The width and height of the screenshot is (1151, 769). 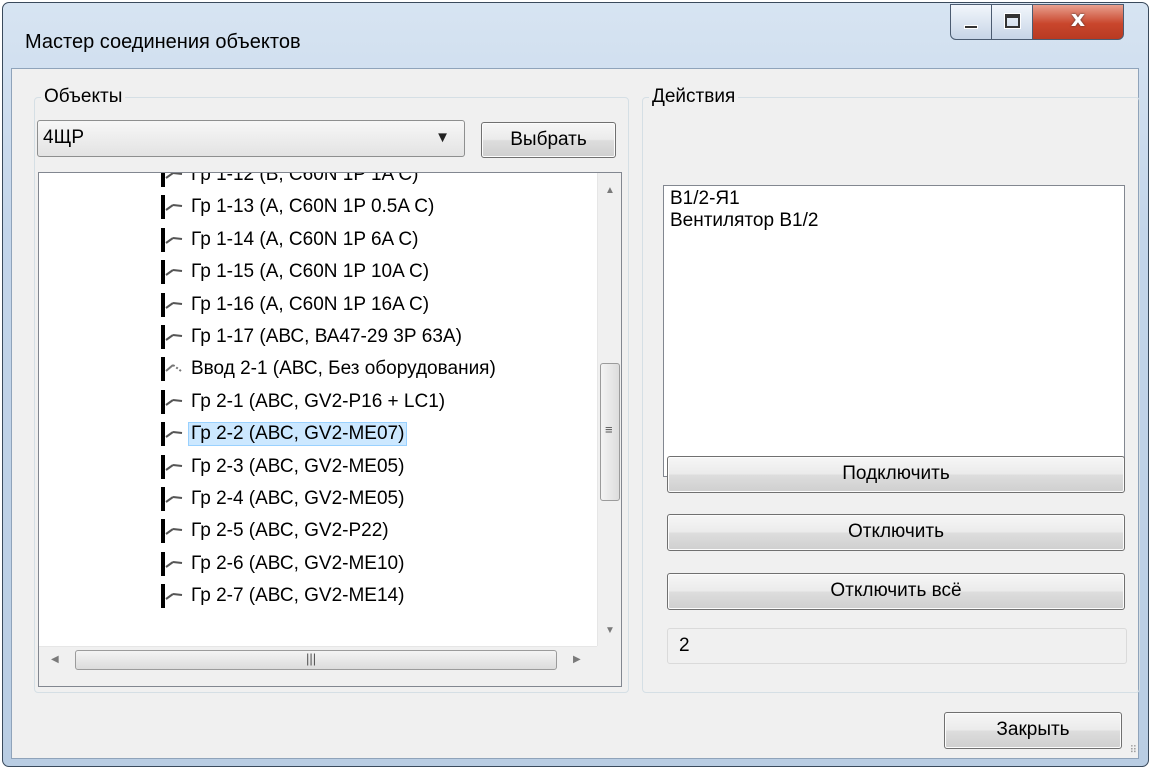 I want to click on select-button: Выбрать, so click(x=548, y=140).